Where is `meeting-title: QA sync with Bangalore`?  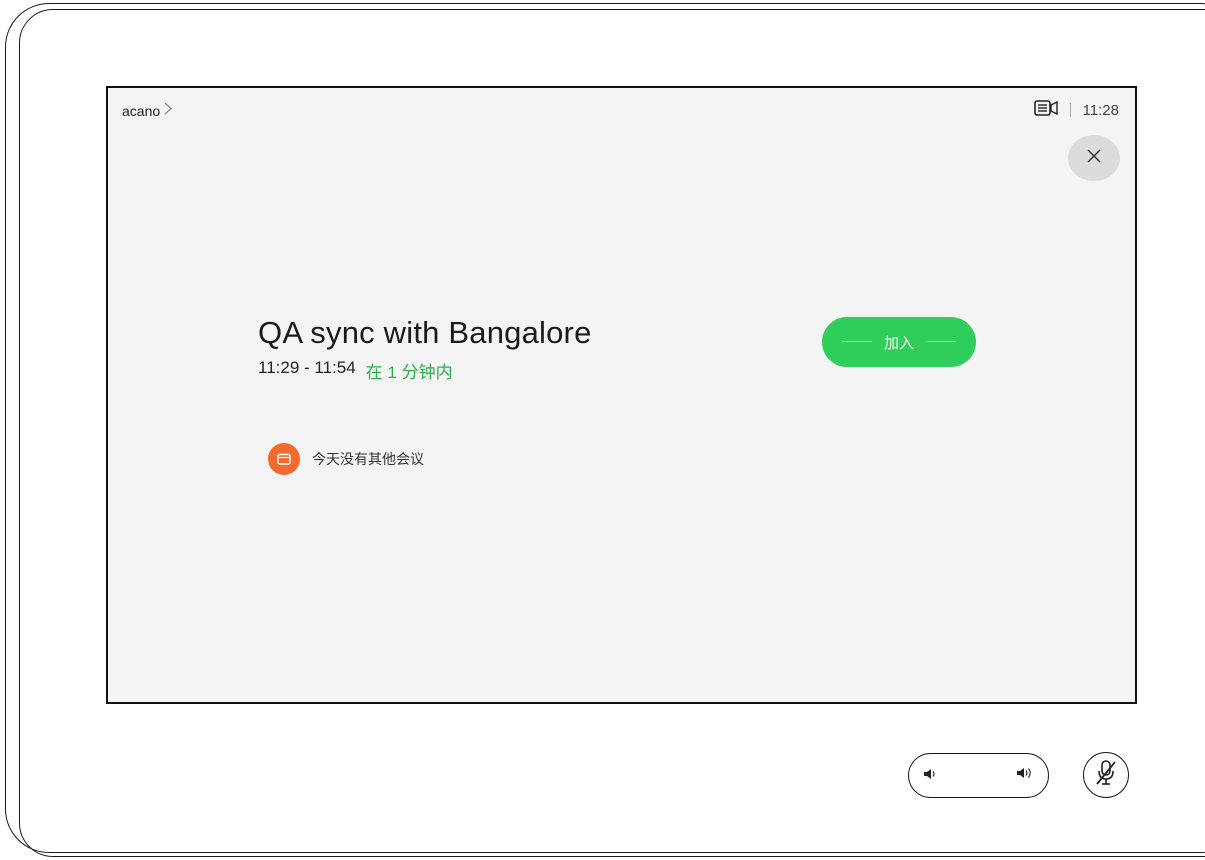 meeting-title: QA sync with Bangalore is located at coordinates (425, 332).